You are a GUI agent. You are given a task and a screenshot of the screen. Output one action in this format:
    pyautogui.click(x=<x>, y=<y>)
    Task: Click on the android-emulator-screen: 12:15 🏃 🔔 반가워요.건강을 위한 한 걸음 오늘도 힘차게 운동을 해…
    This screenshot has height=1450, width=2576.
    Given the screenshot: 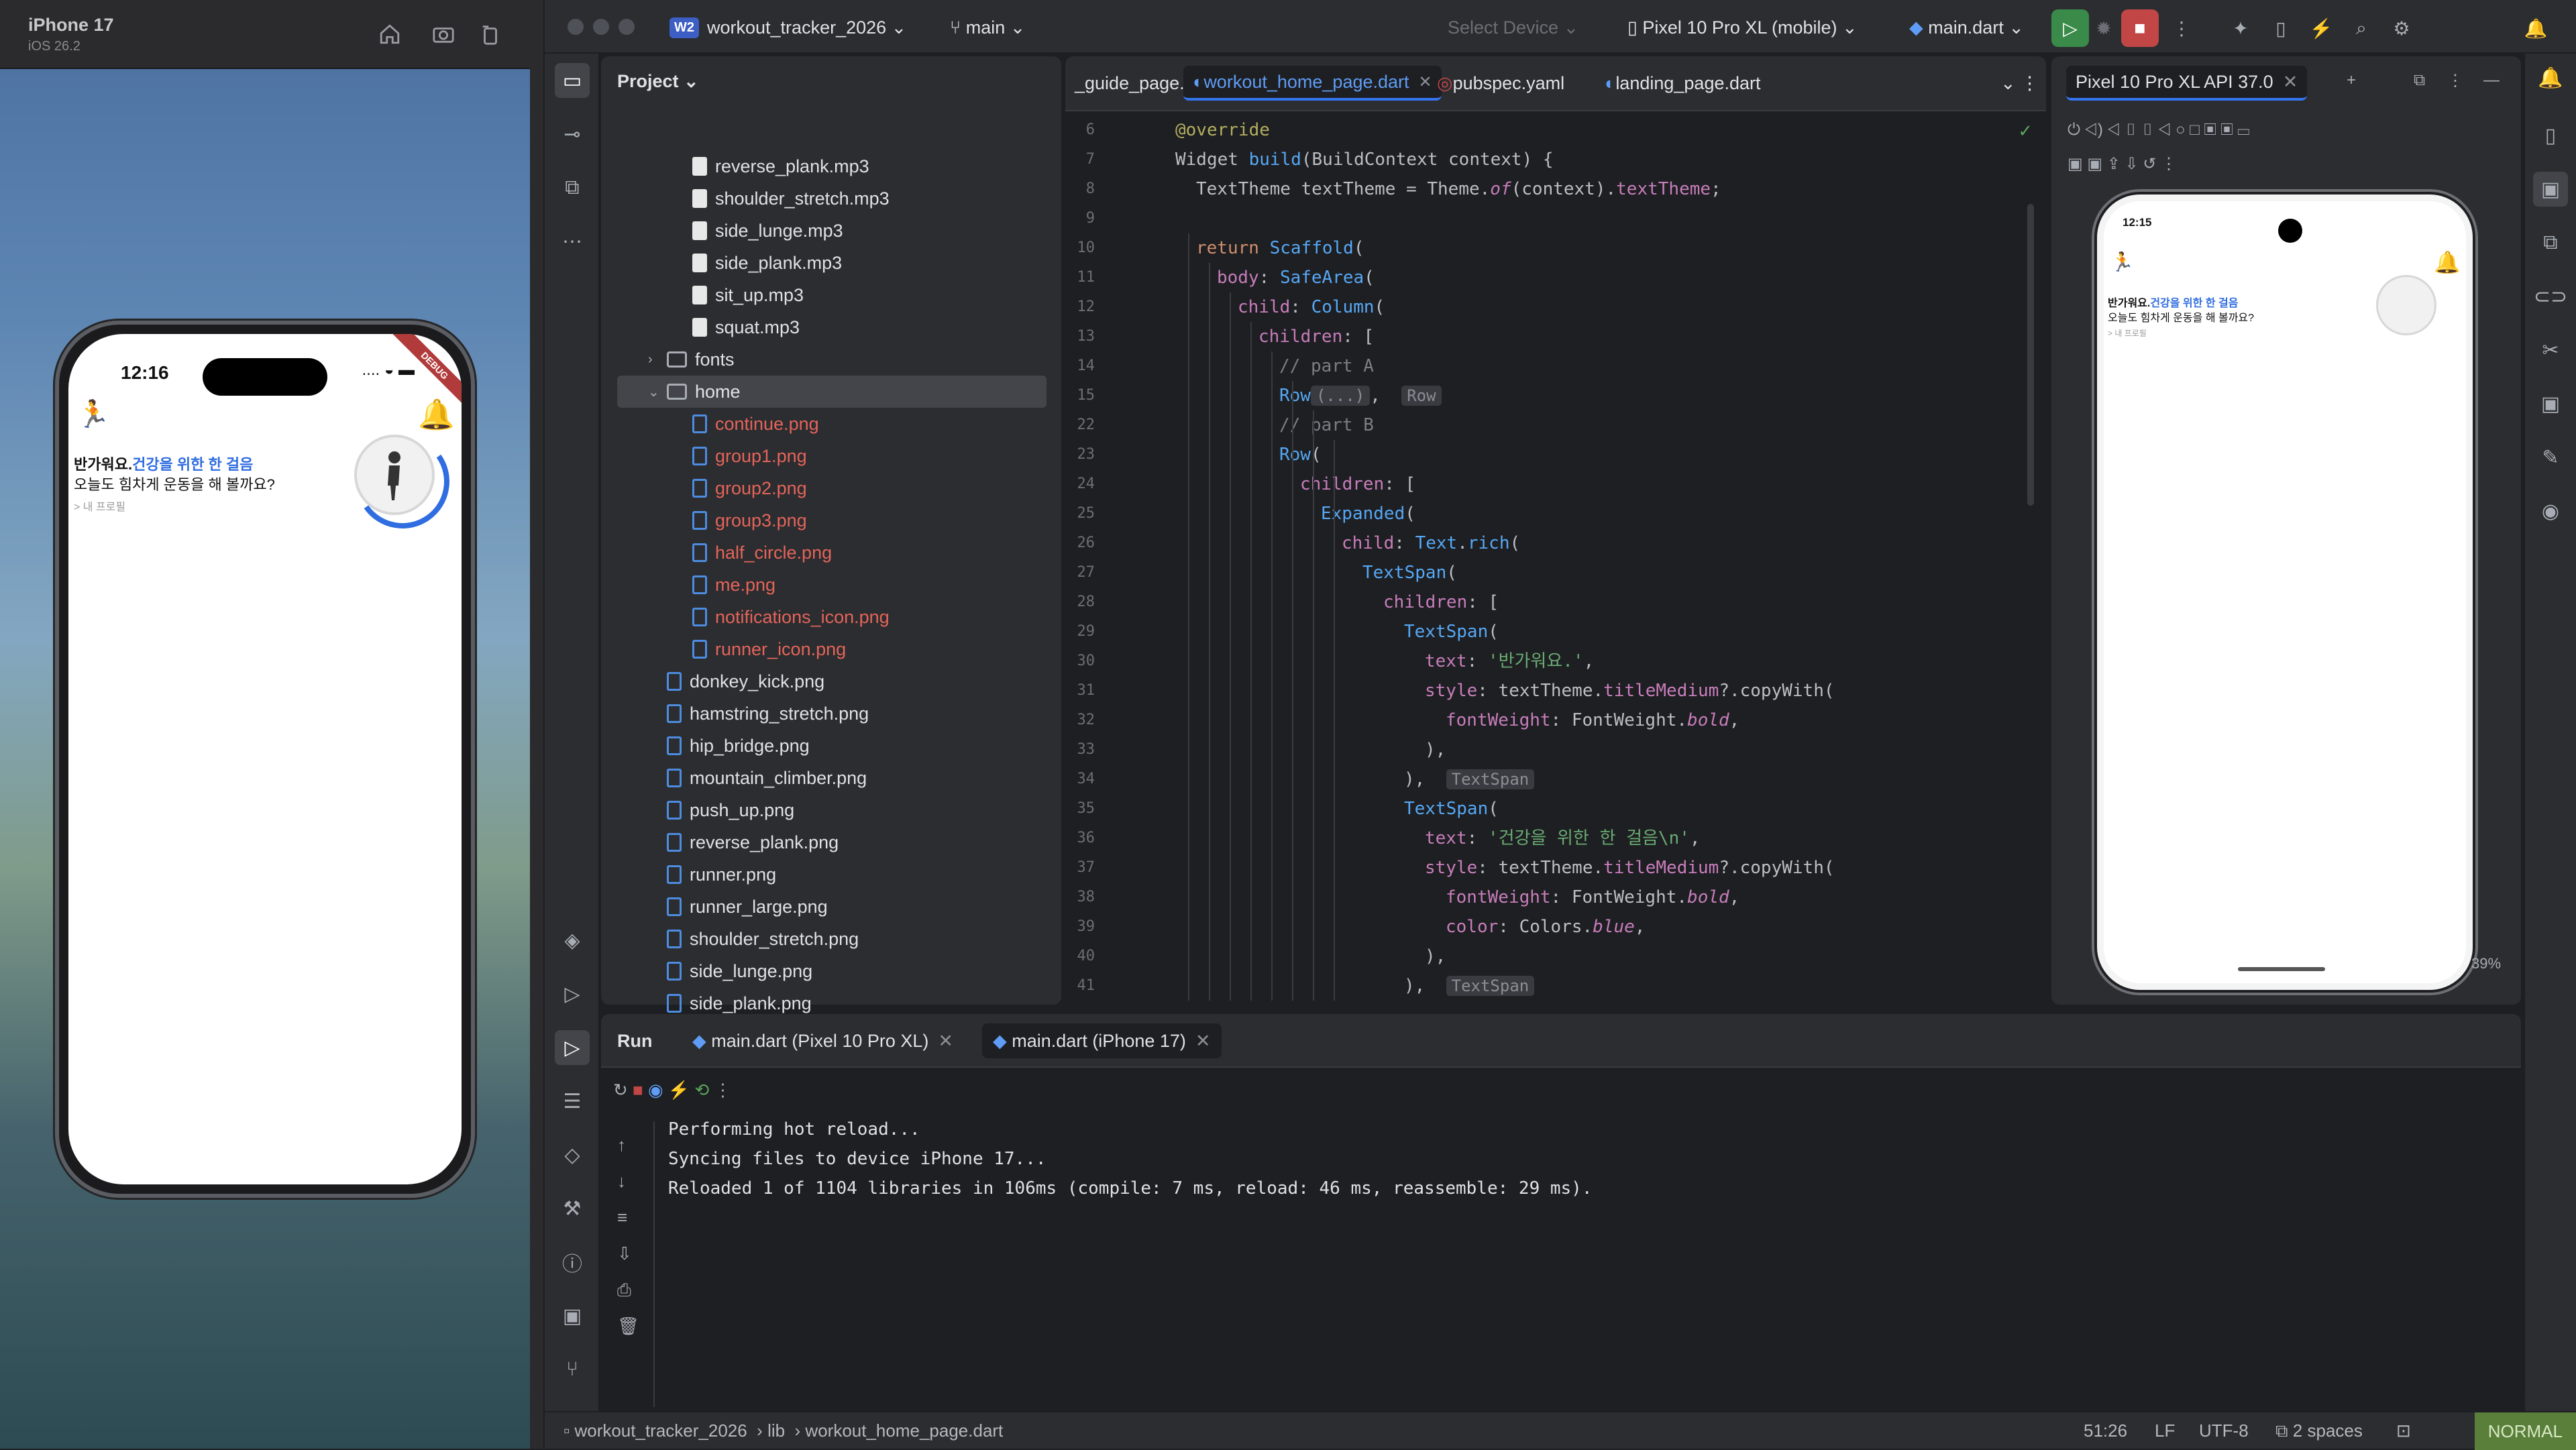 What is the action you would take?
    pyautogui.click(x=2285, y=592)
    